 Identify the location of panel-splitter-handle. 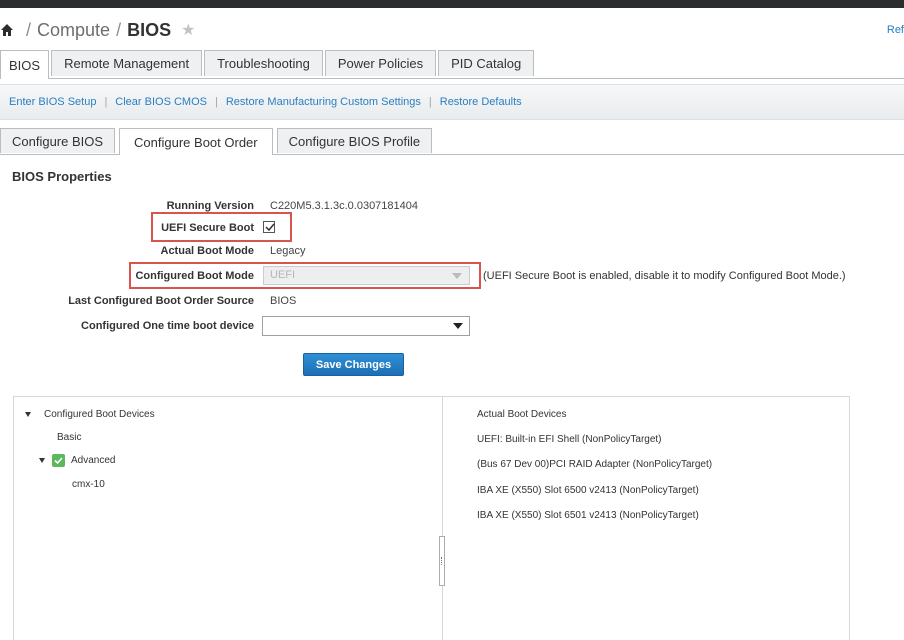
(442, 561).